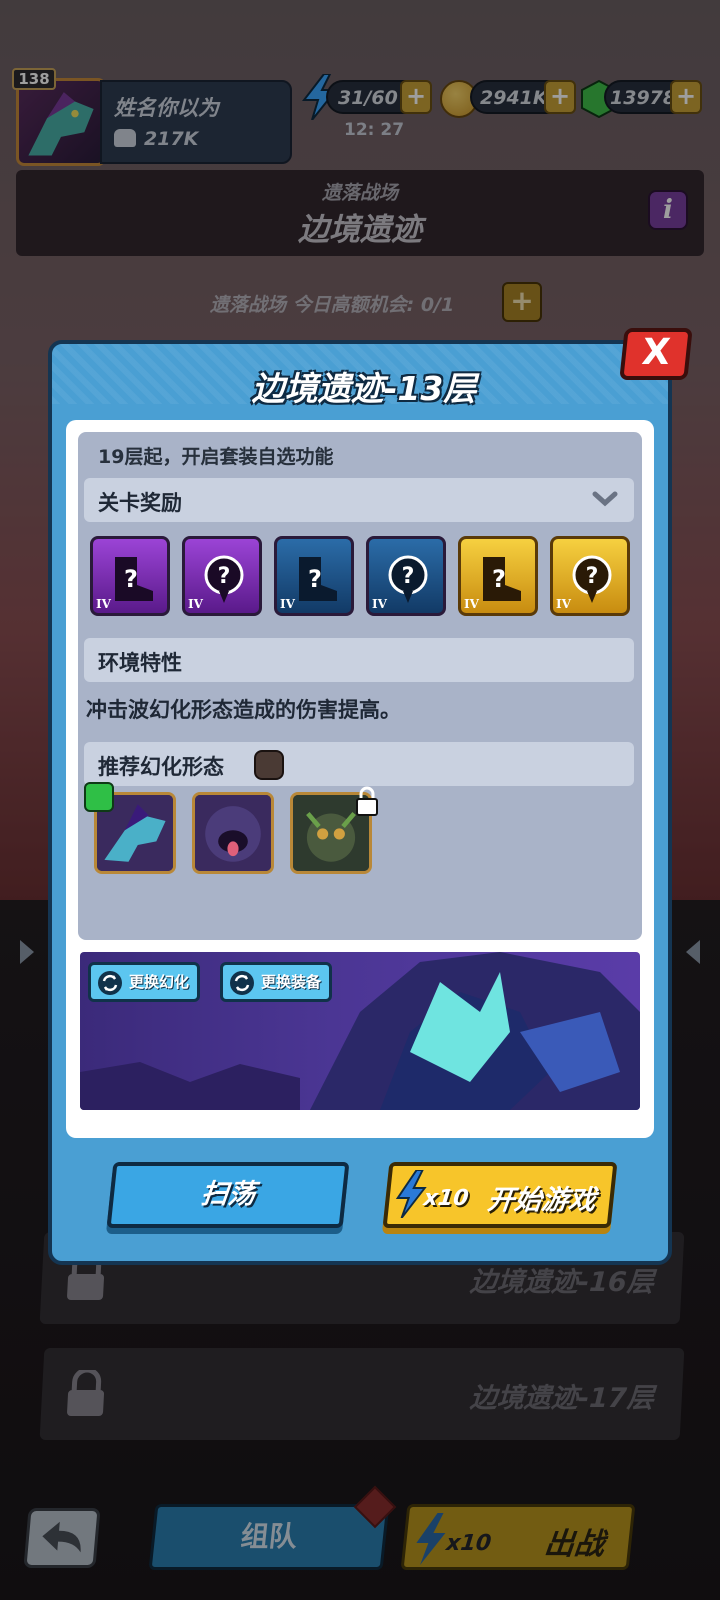  I want to click on recommended-form-beast, so click(233, 833).